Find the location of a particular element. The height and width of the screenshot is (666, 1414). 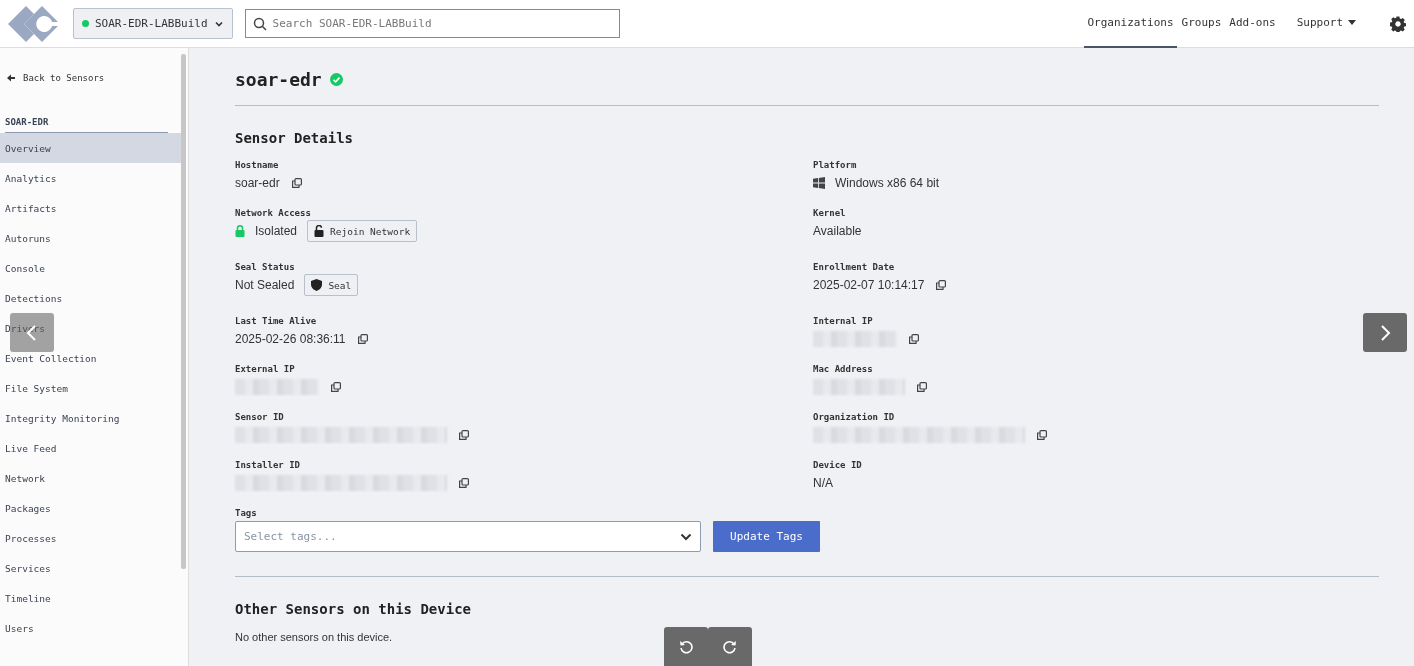

rotate-right-icon is located at coordinates (730, 647).